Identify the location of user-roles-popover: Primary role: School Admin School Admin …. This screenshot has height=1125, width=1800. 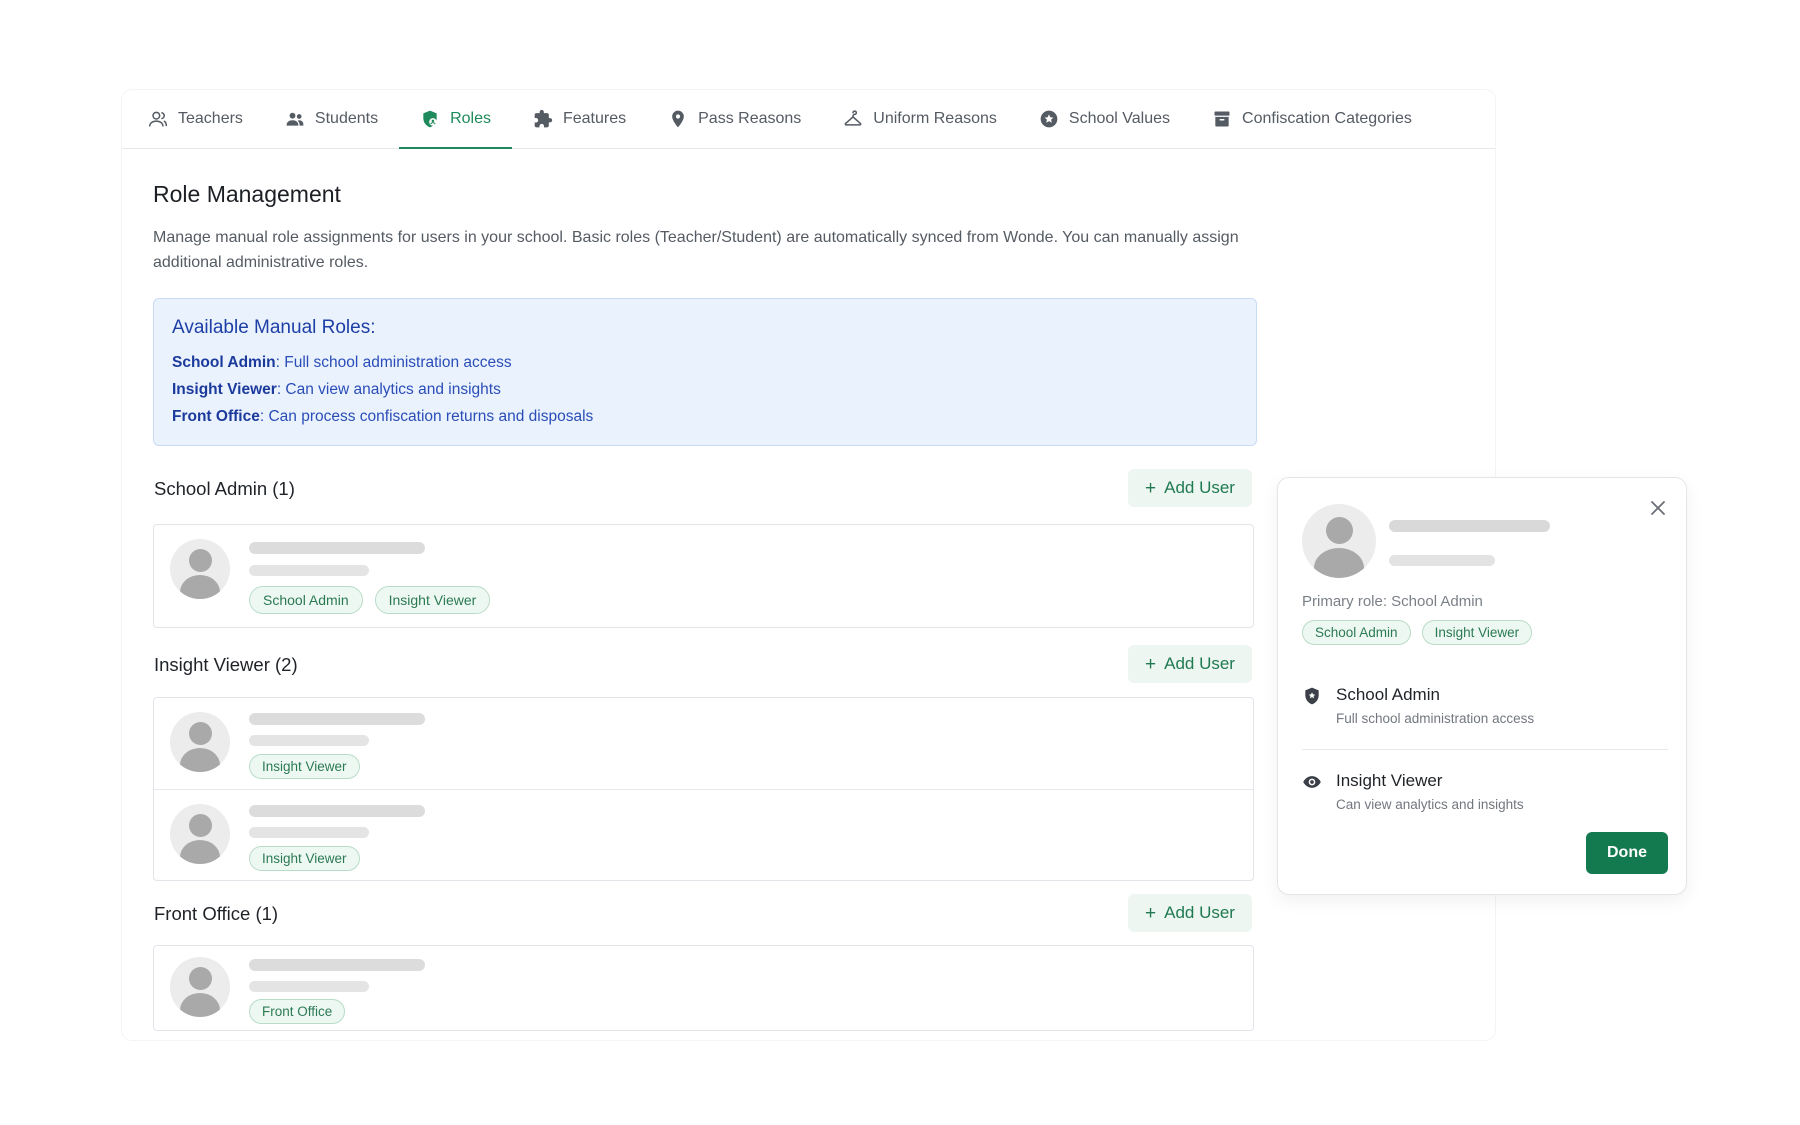
(1482, 686).